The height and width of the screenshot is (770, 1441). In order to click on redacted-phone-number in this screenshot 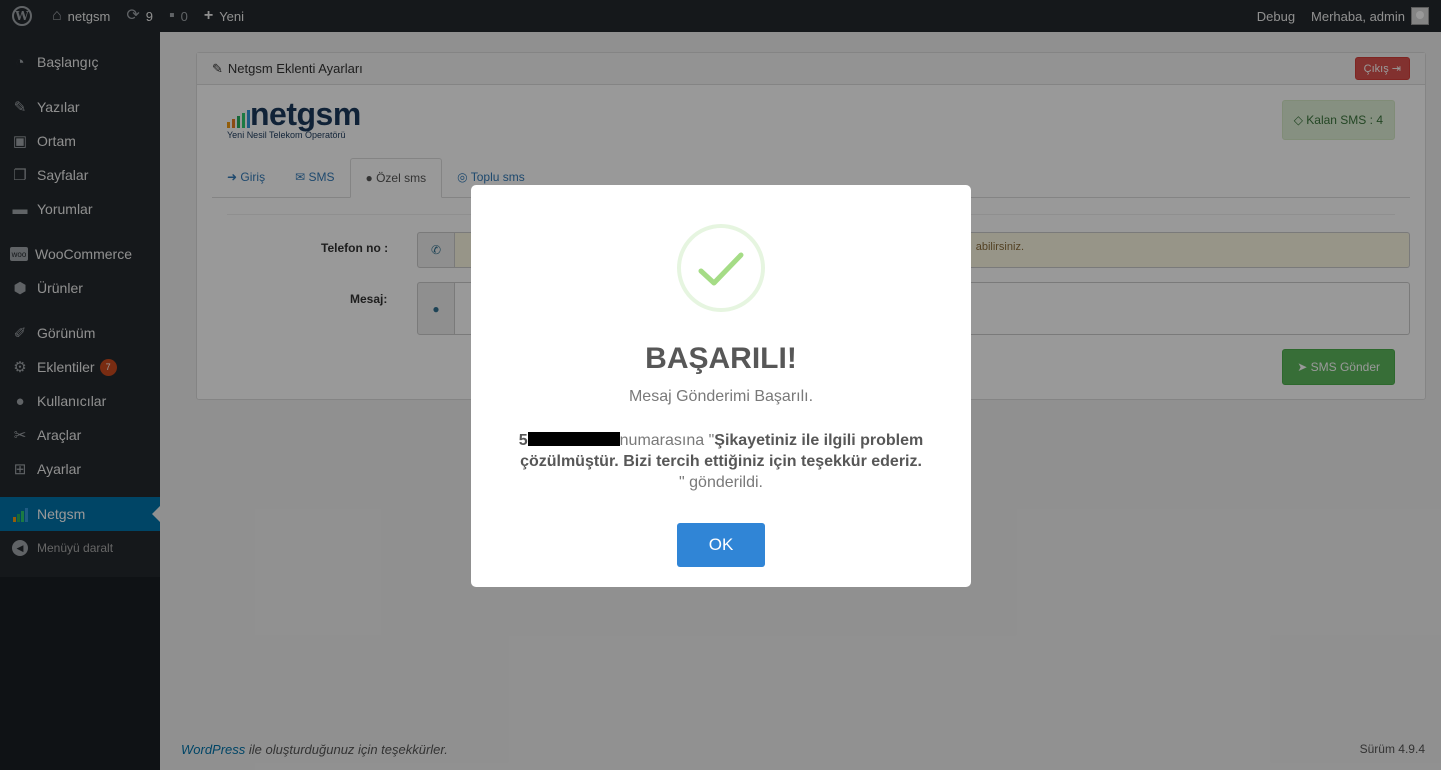, I will do `click(573, 439)`.